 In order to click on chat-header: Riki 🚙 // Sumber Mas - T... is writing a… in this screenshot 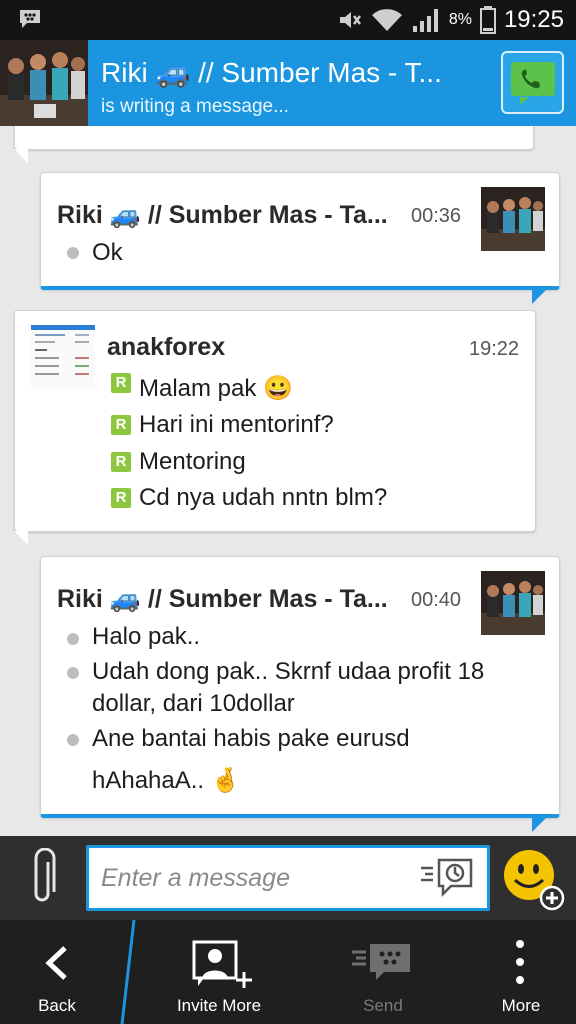, I will do `click(288, 83)`.